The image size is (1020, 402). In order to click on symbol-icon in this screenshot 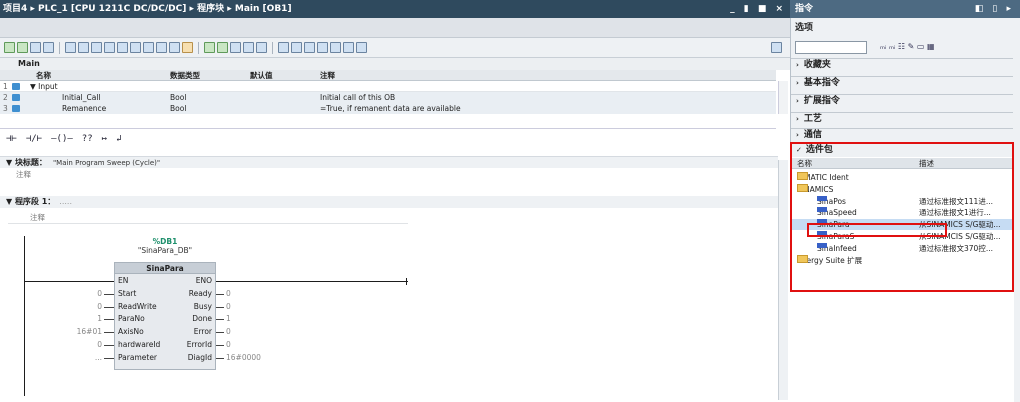, I will do `click(248, 47)`.